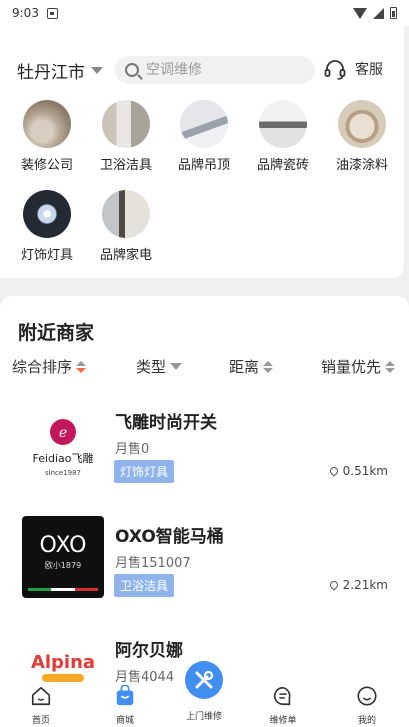 Image resolution: width=409 pixels, height=727 pixels. Describe the element at coordinates (366, 721) in the screenshot. I see `nav-mine-label: 我的` at that location.